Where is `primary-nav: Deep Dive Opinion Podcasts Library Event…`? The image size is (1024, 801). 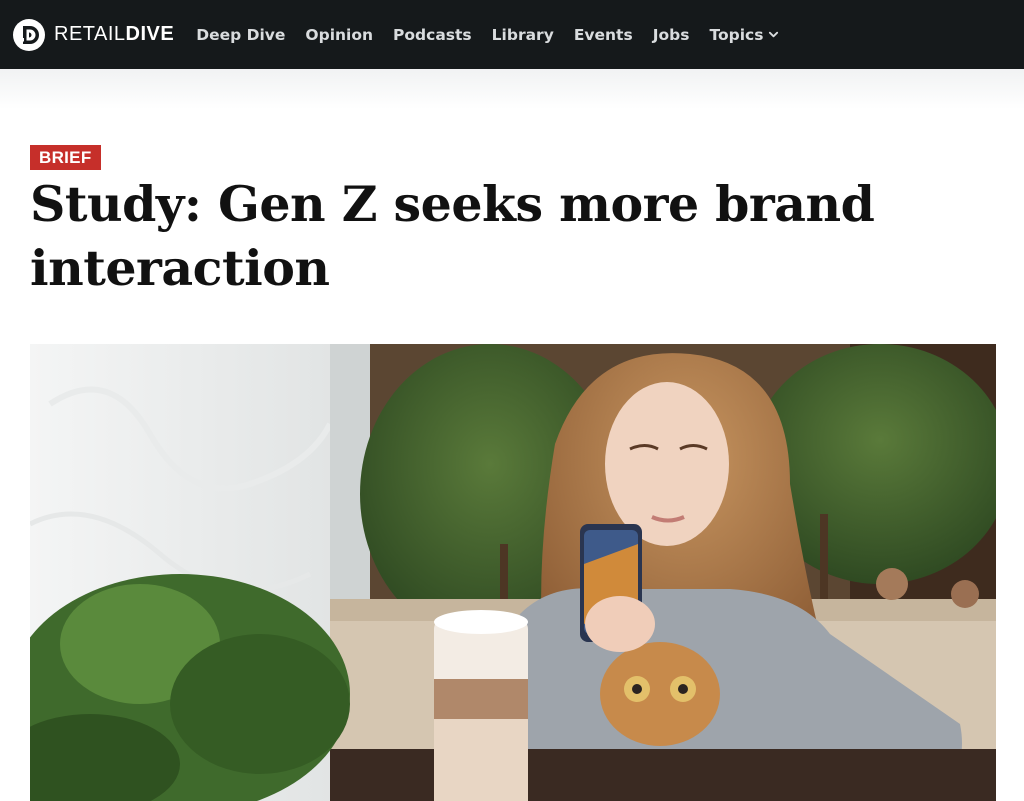 primary-nav: Deep Dive Opinion Podcasts Library Event… is located at coordinates (497, 35).